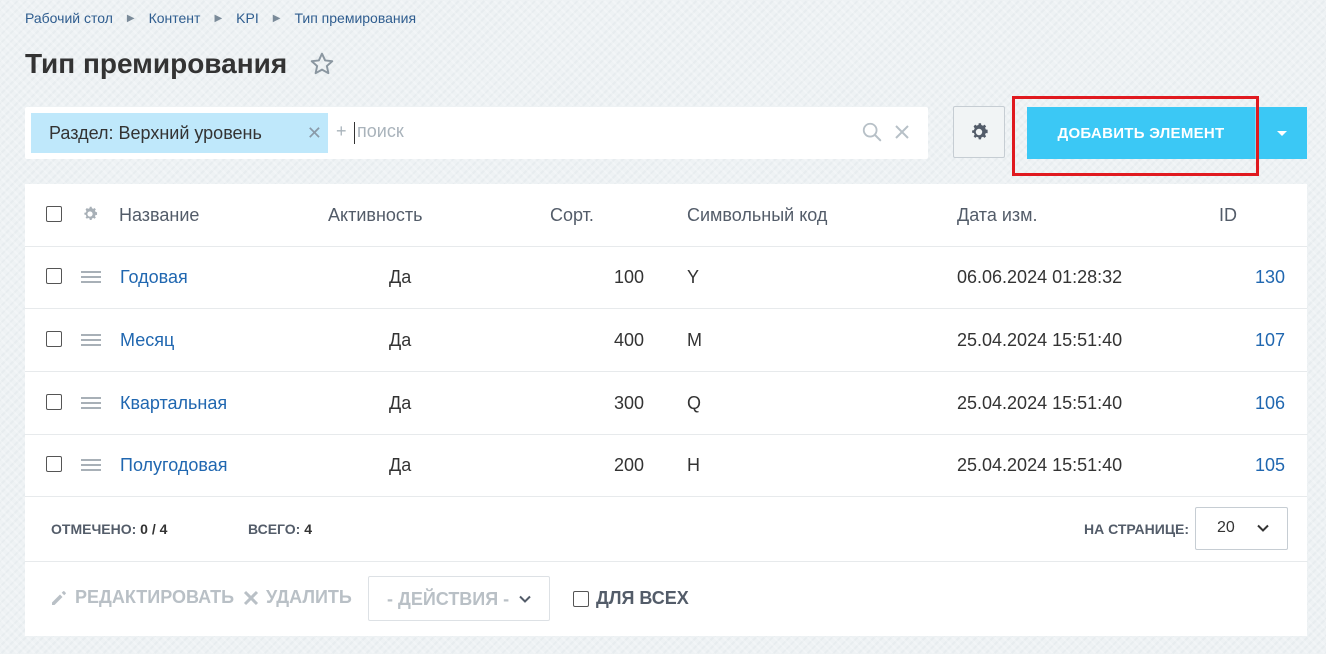 The image size is (1326, 654). I want to click on for-all-checkbox, so click(581, 598).